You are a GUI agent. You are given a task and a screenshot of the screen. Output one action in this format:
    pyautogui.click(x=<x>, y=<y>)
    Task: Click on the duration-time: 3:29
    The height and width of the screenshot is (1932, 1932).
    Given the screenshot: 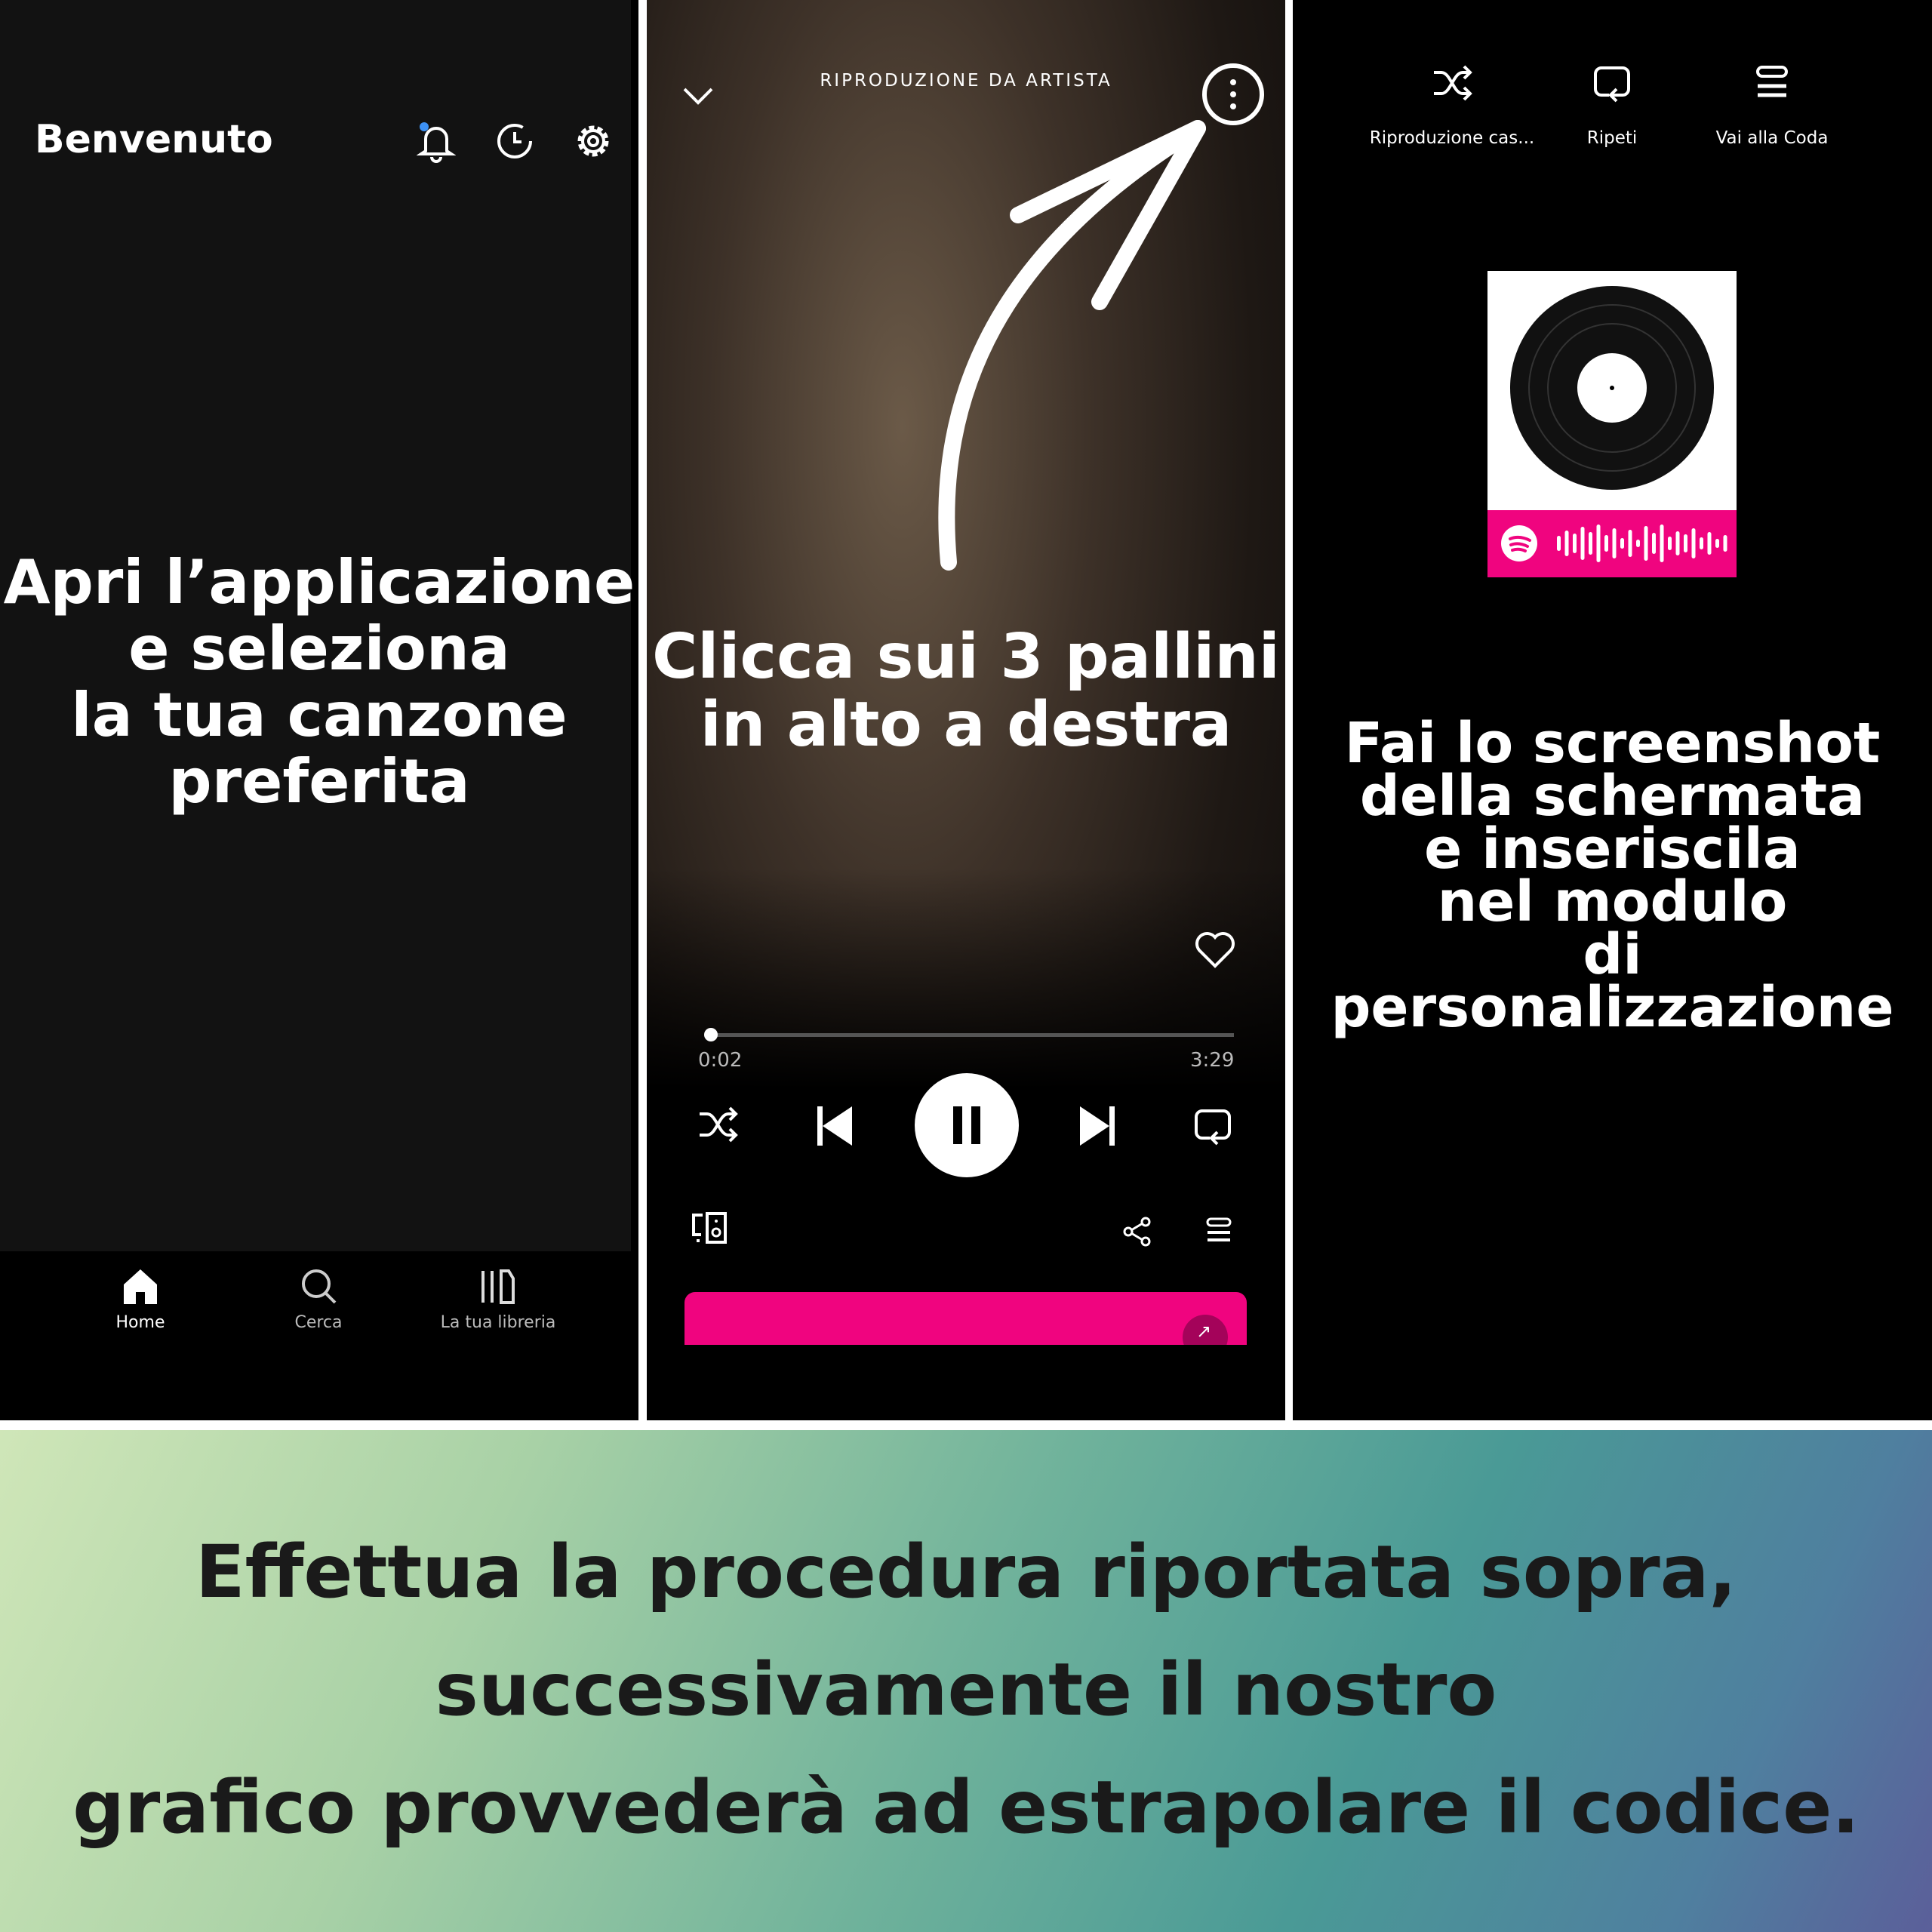 What is the action you would take?
    pyautogui.click(x=1212, y=1060)
    